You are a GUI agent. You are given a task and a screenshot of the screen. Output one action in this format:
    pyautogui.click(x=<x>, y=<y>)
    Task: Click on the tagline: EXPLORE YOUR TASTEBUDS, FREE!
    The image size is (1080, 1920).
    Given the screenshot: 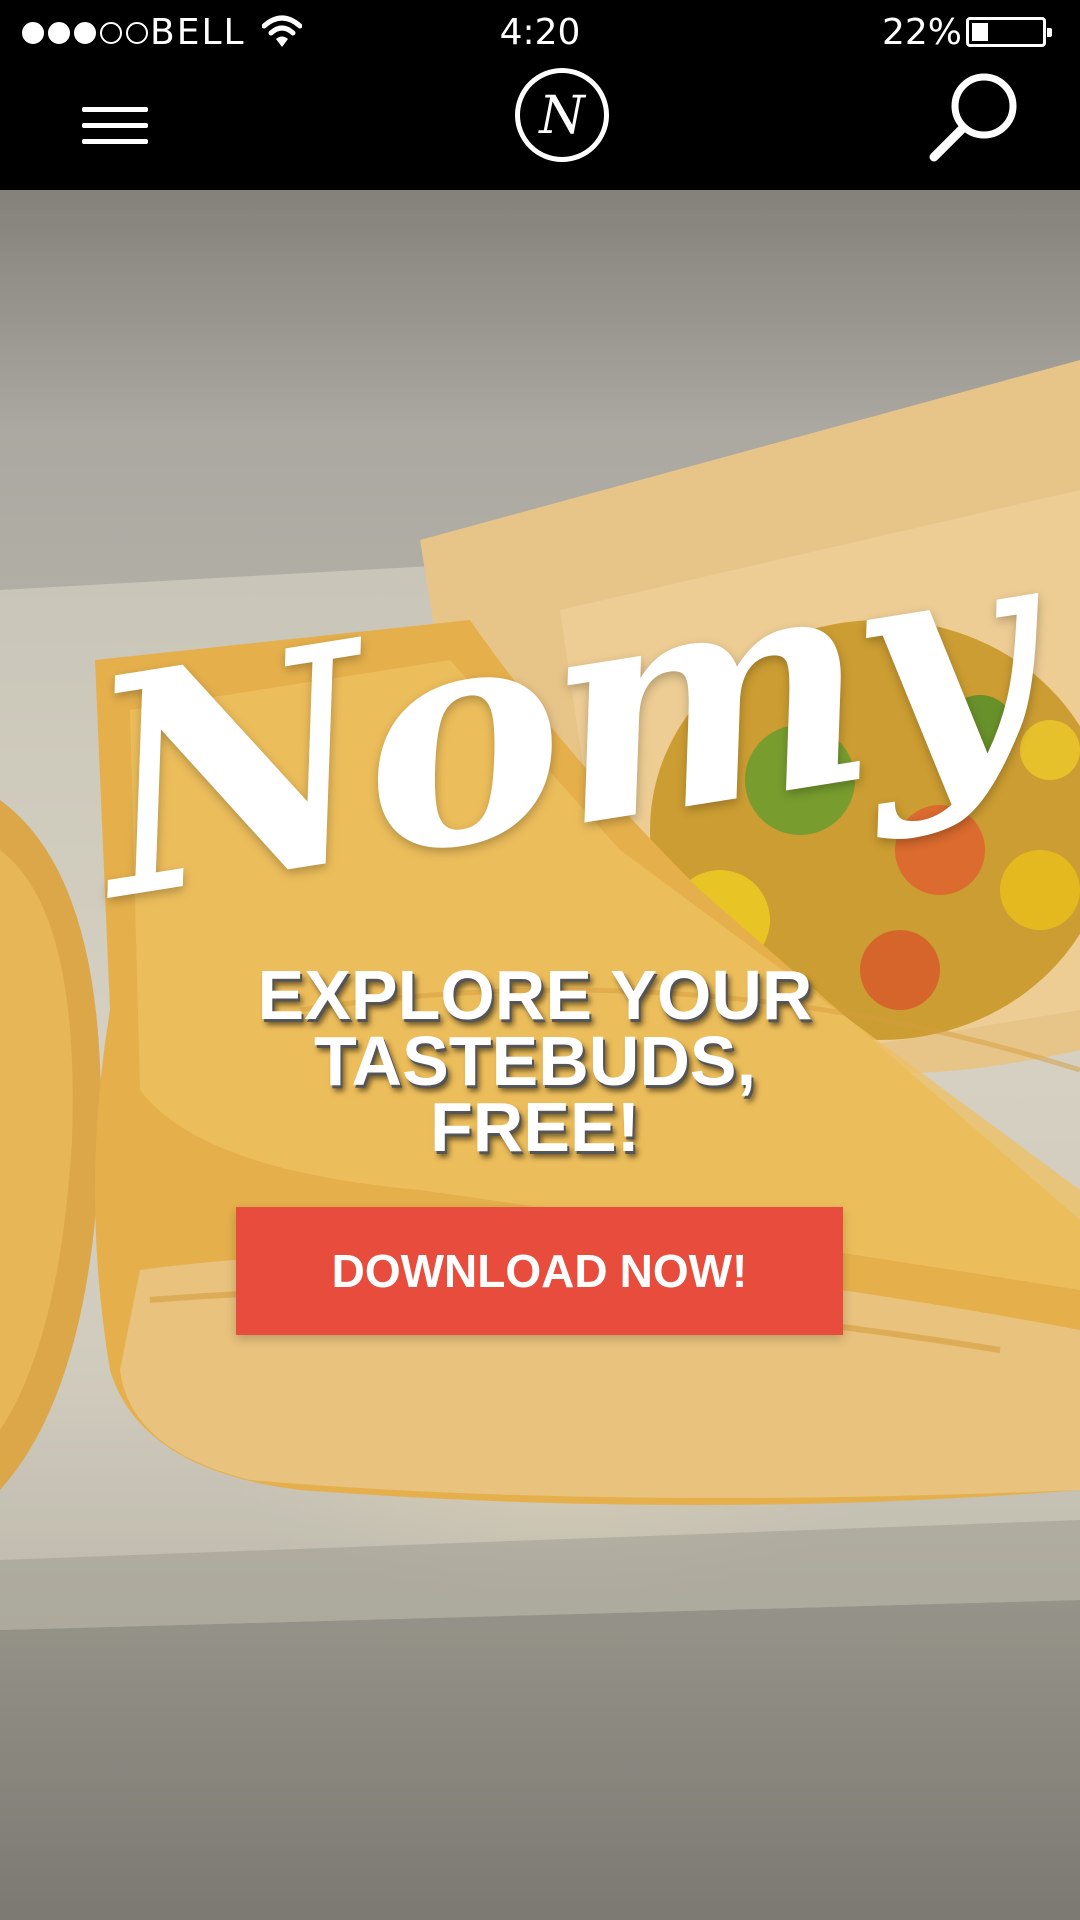 What is the action you would take?
    pyautogui.click(x=535, y=1061)
    